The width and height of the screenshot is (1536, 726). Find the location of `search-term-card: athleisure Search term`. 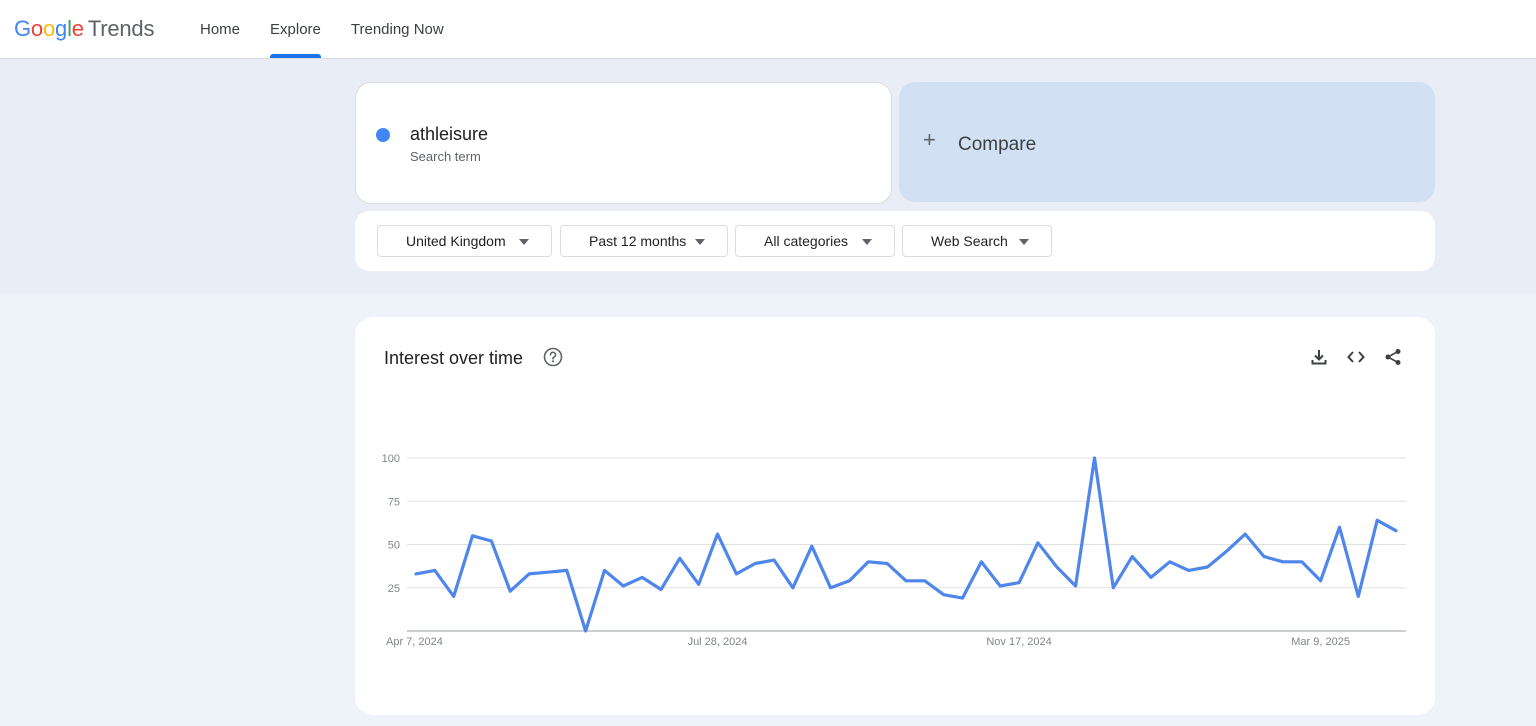

search-term-card: athleisure Search term is located at coordinates (623, 143).